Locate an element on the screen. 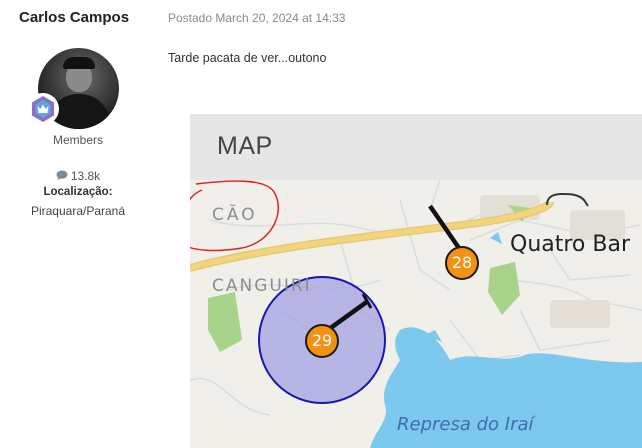 Image resolution: width=642 pixels, height=448 pixels. place-label-represa: Represa do Iraí is located at coordinates (465, 424).